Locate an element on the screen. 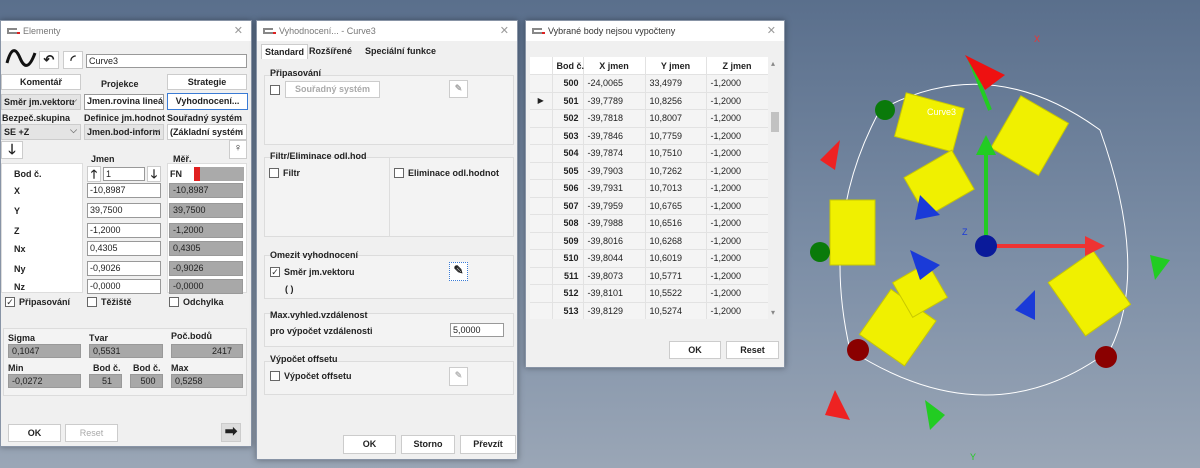 The width and height of the screenshot is (1200, 468). coord-label: Y is located at coordinates (17, 211).